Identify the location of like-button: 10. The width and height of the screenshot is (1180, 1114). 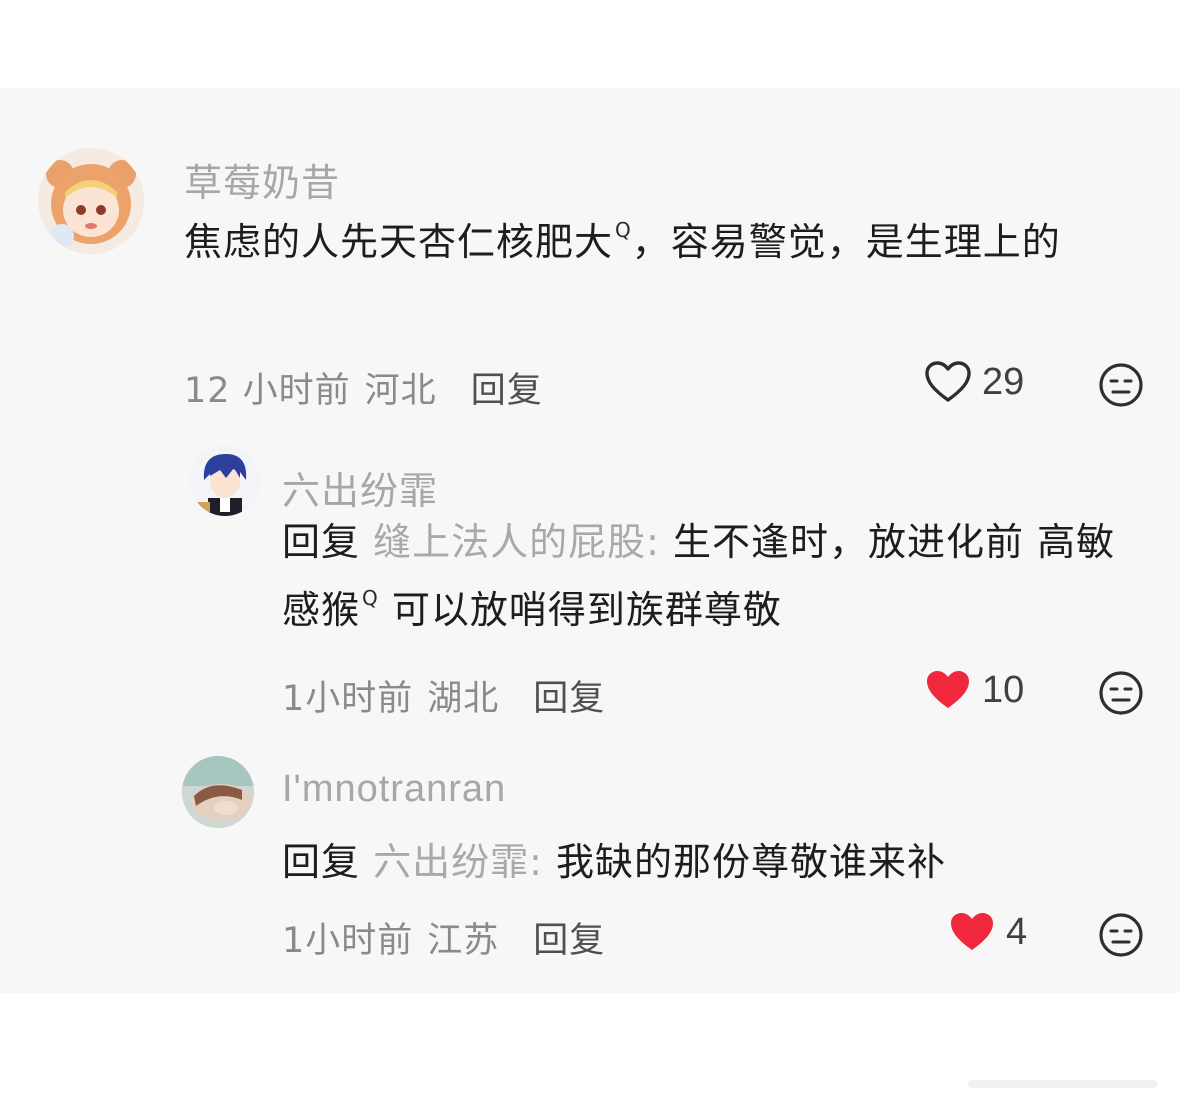
(974, 690).